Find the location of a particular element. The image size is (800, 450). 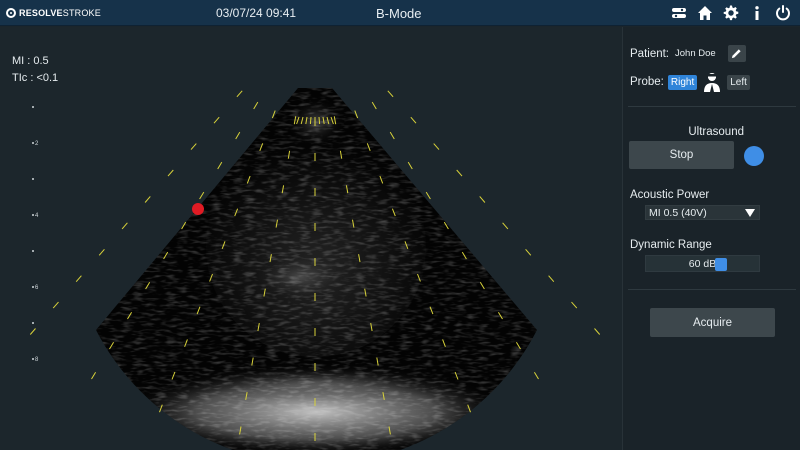

toggle-icon is located at coordinates (679, 13).